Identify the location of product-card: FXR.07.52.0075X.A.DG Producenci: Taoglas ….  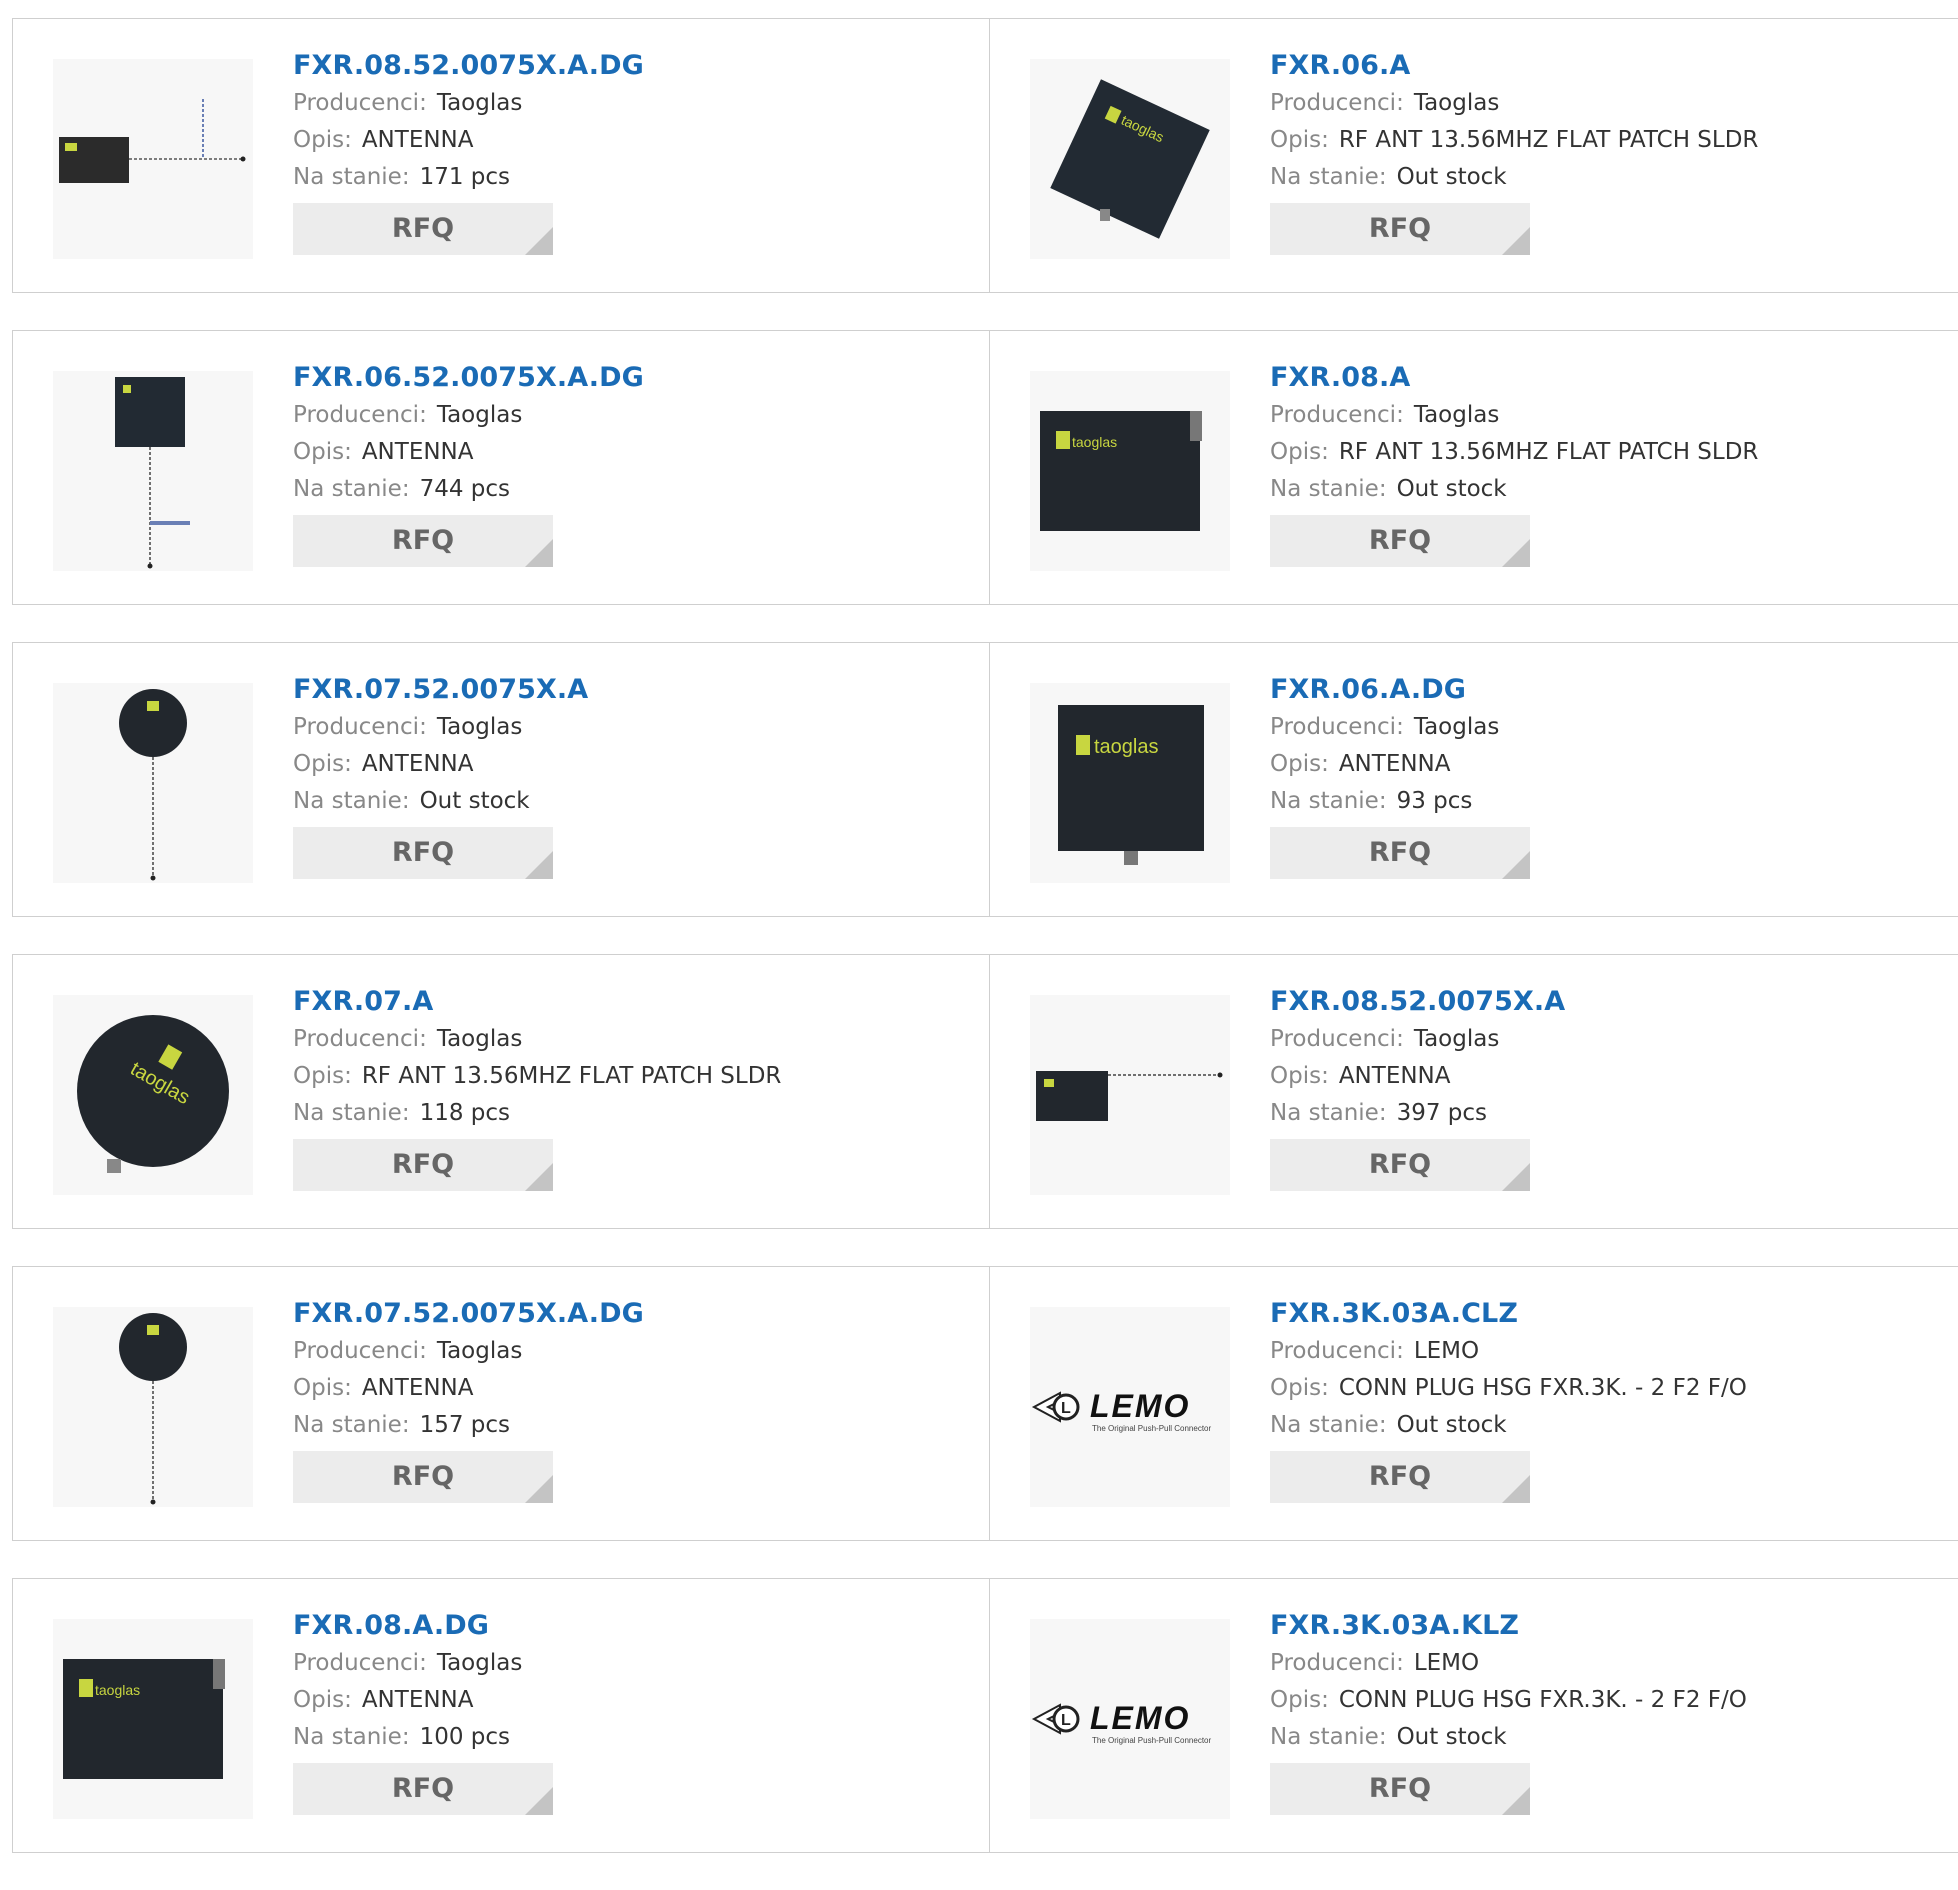
(501, 1403).